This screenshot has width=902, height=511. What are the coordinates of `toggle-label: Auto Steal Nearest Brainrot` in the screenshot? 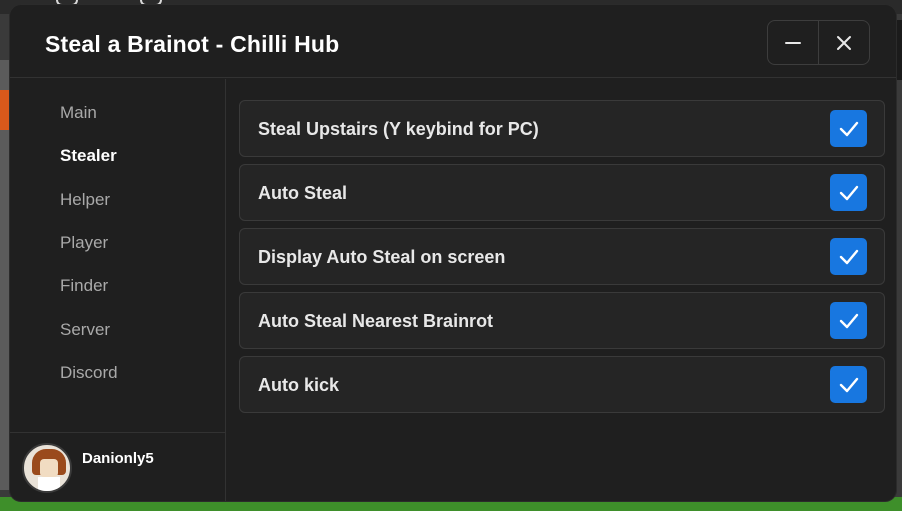 It's located at (376, 321).